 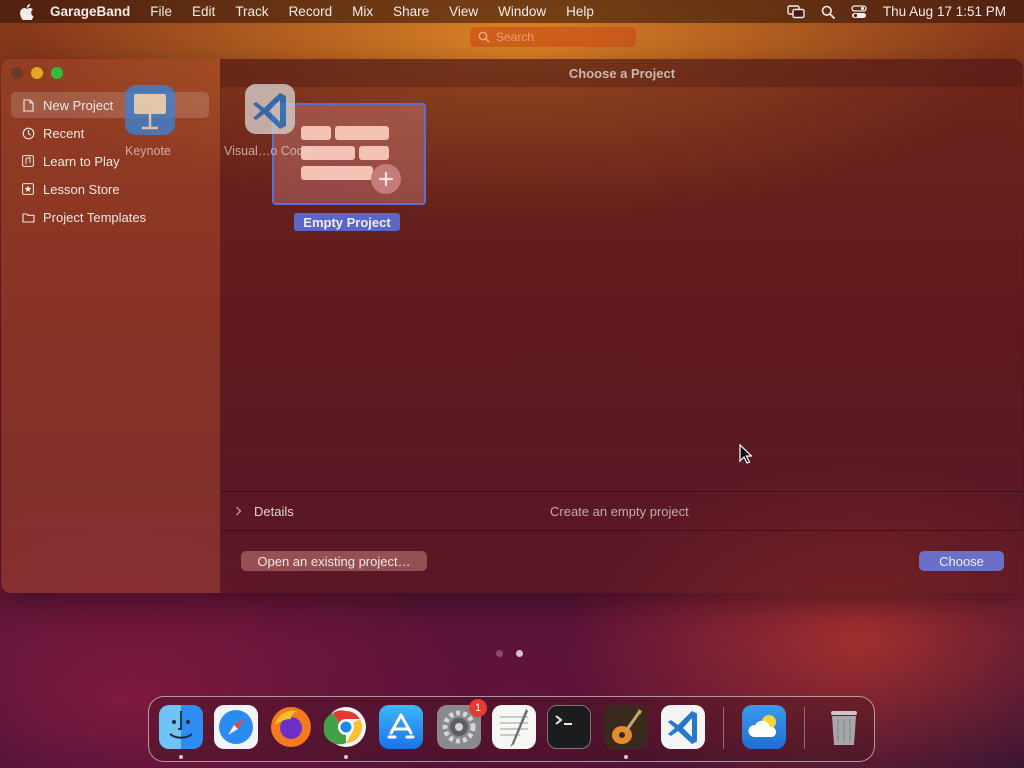 What do you see at coordinates (28, 105) in the screenshot?
I see `document-icon` at bounding box center [28, 105].